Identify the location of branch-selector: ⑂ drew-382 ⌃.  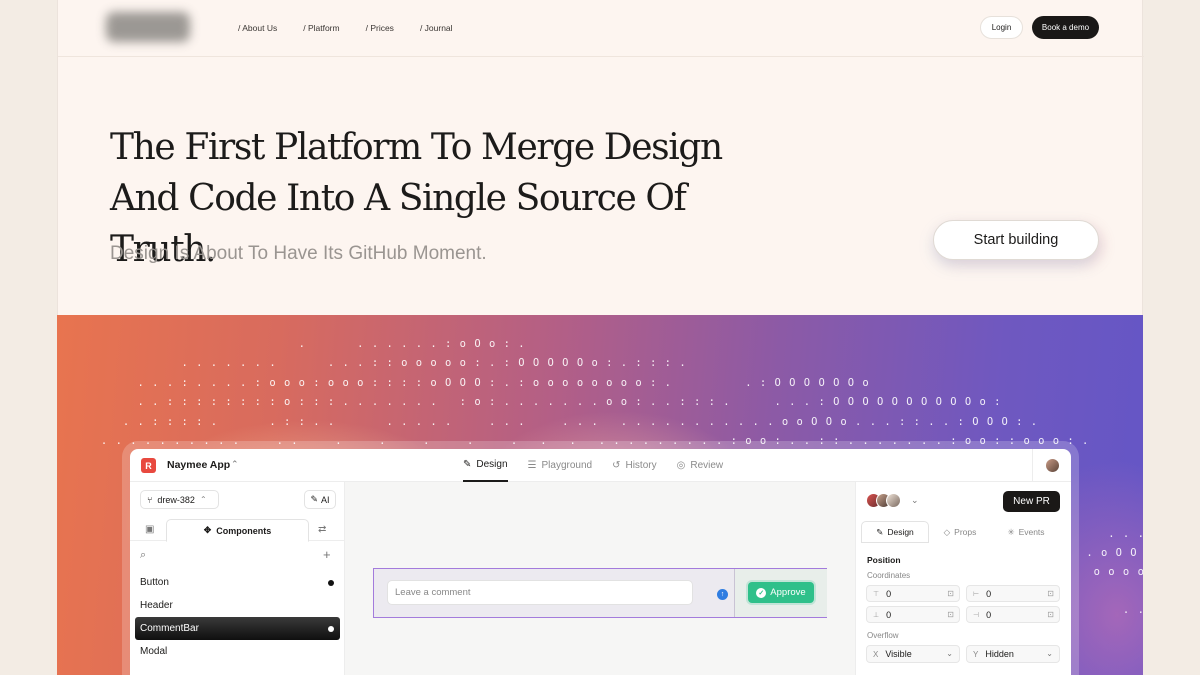
(179, 499).